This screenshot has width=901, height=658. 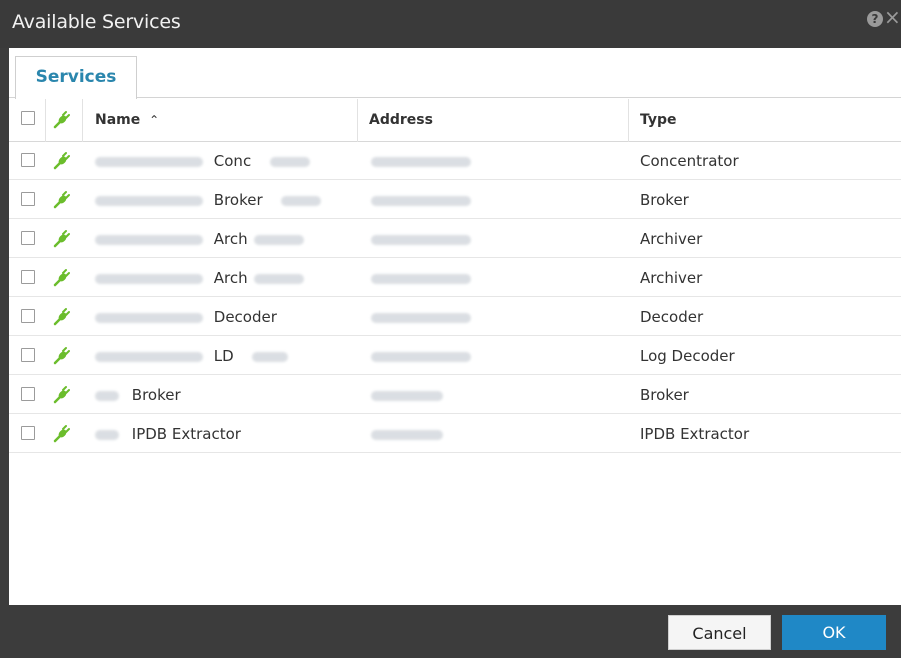 I want to click on service-name: Conc, so click(x=202, y=161).